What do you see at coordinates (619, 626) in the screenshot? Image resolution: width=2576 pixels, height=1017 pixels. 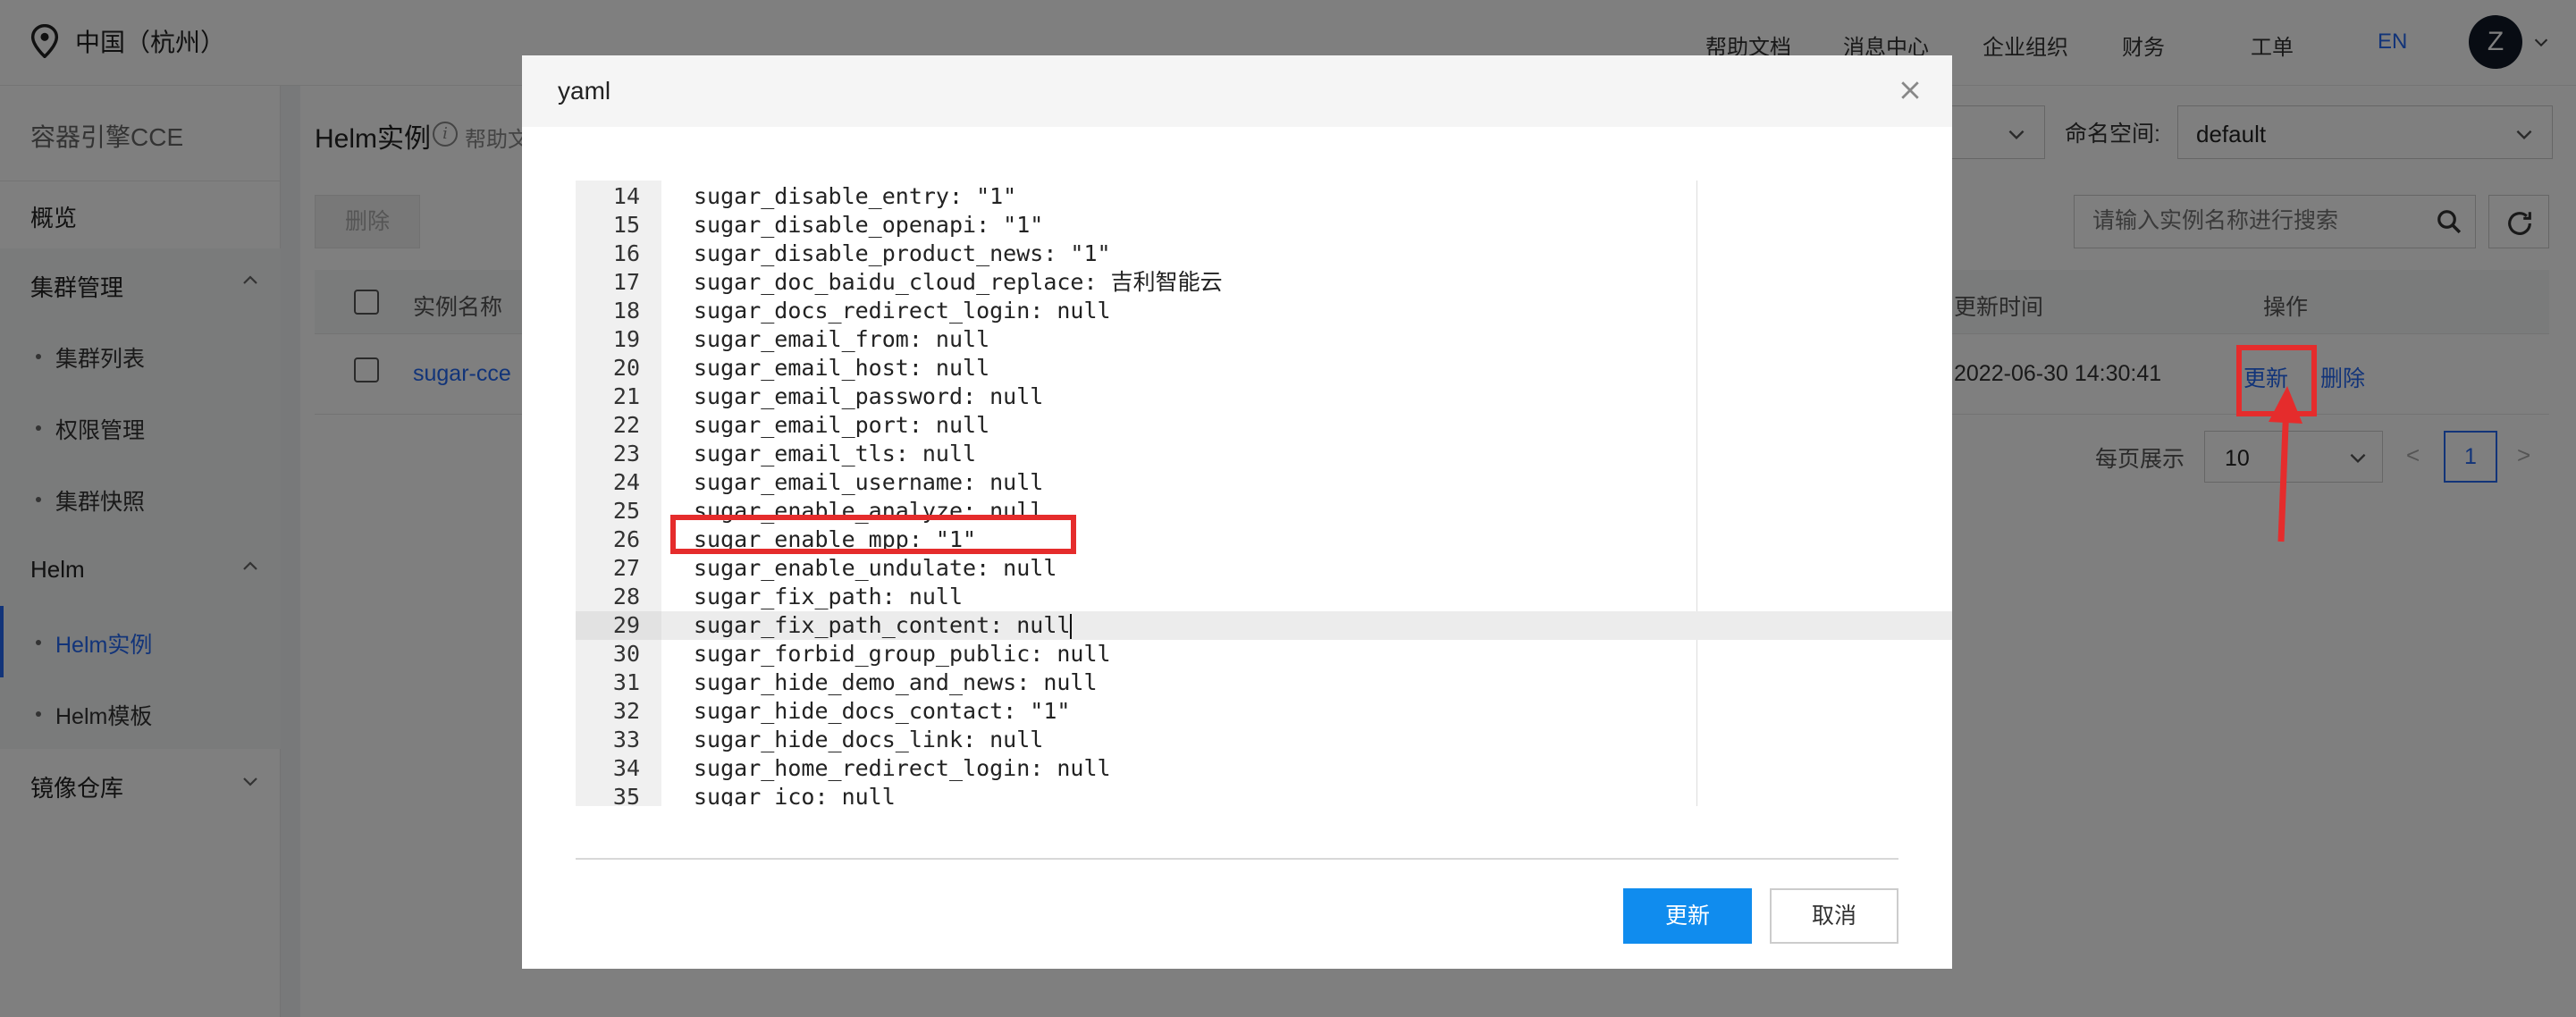 I see `line-number: 29` at bounding box center [619, 626].